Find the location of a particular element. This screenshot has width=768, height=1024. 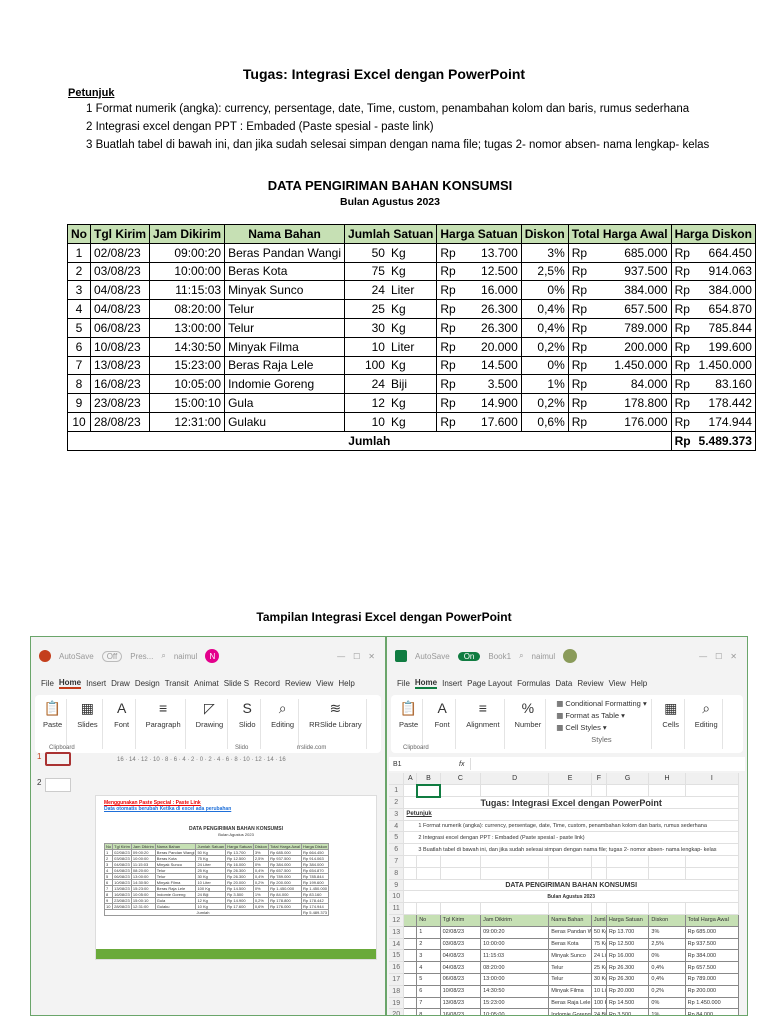

fx-icon: fx is located at coordinates (461, 764).